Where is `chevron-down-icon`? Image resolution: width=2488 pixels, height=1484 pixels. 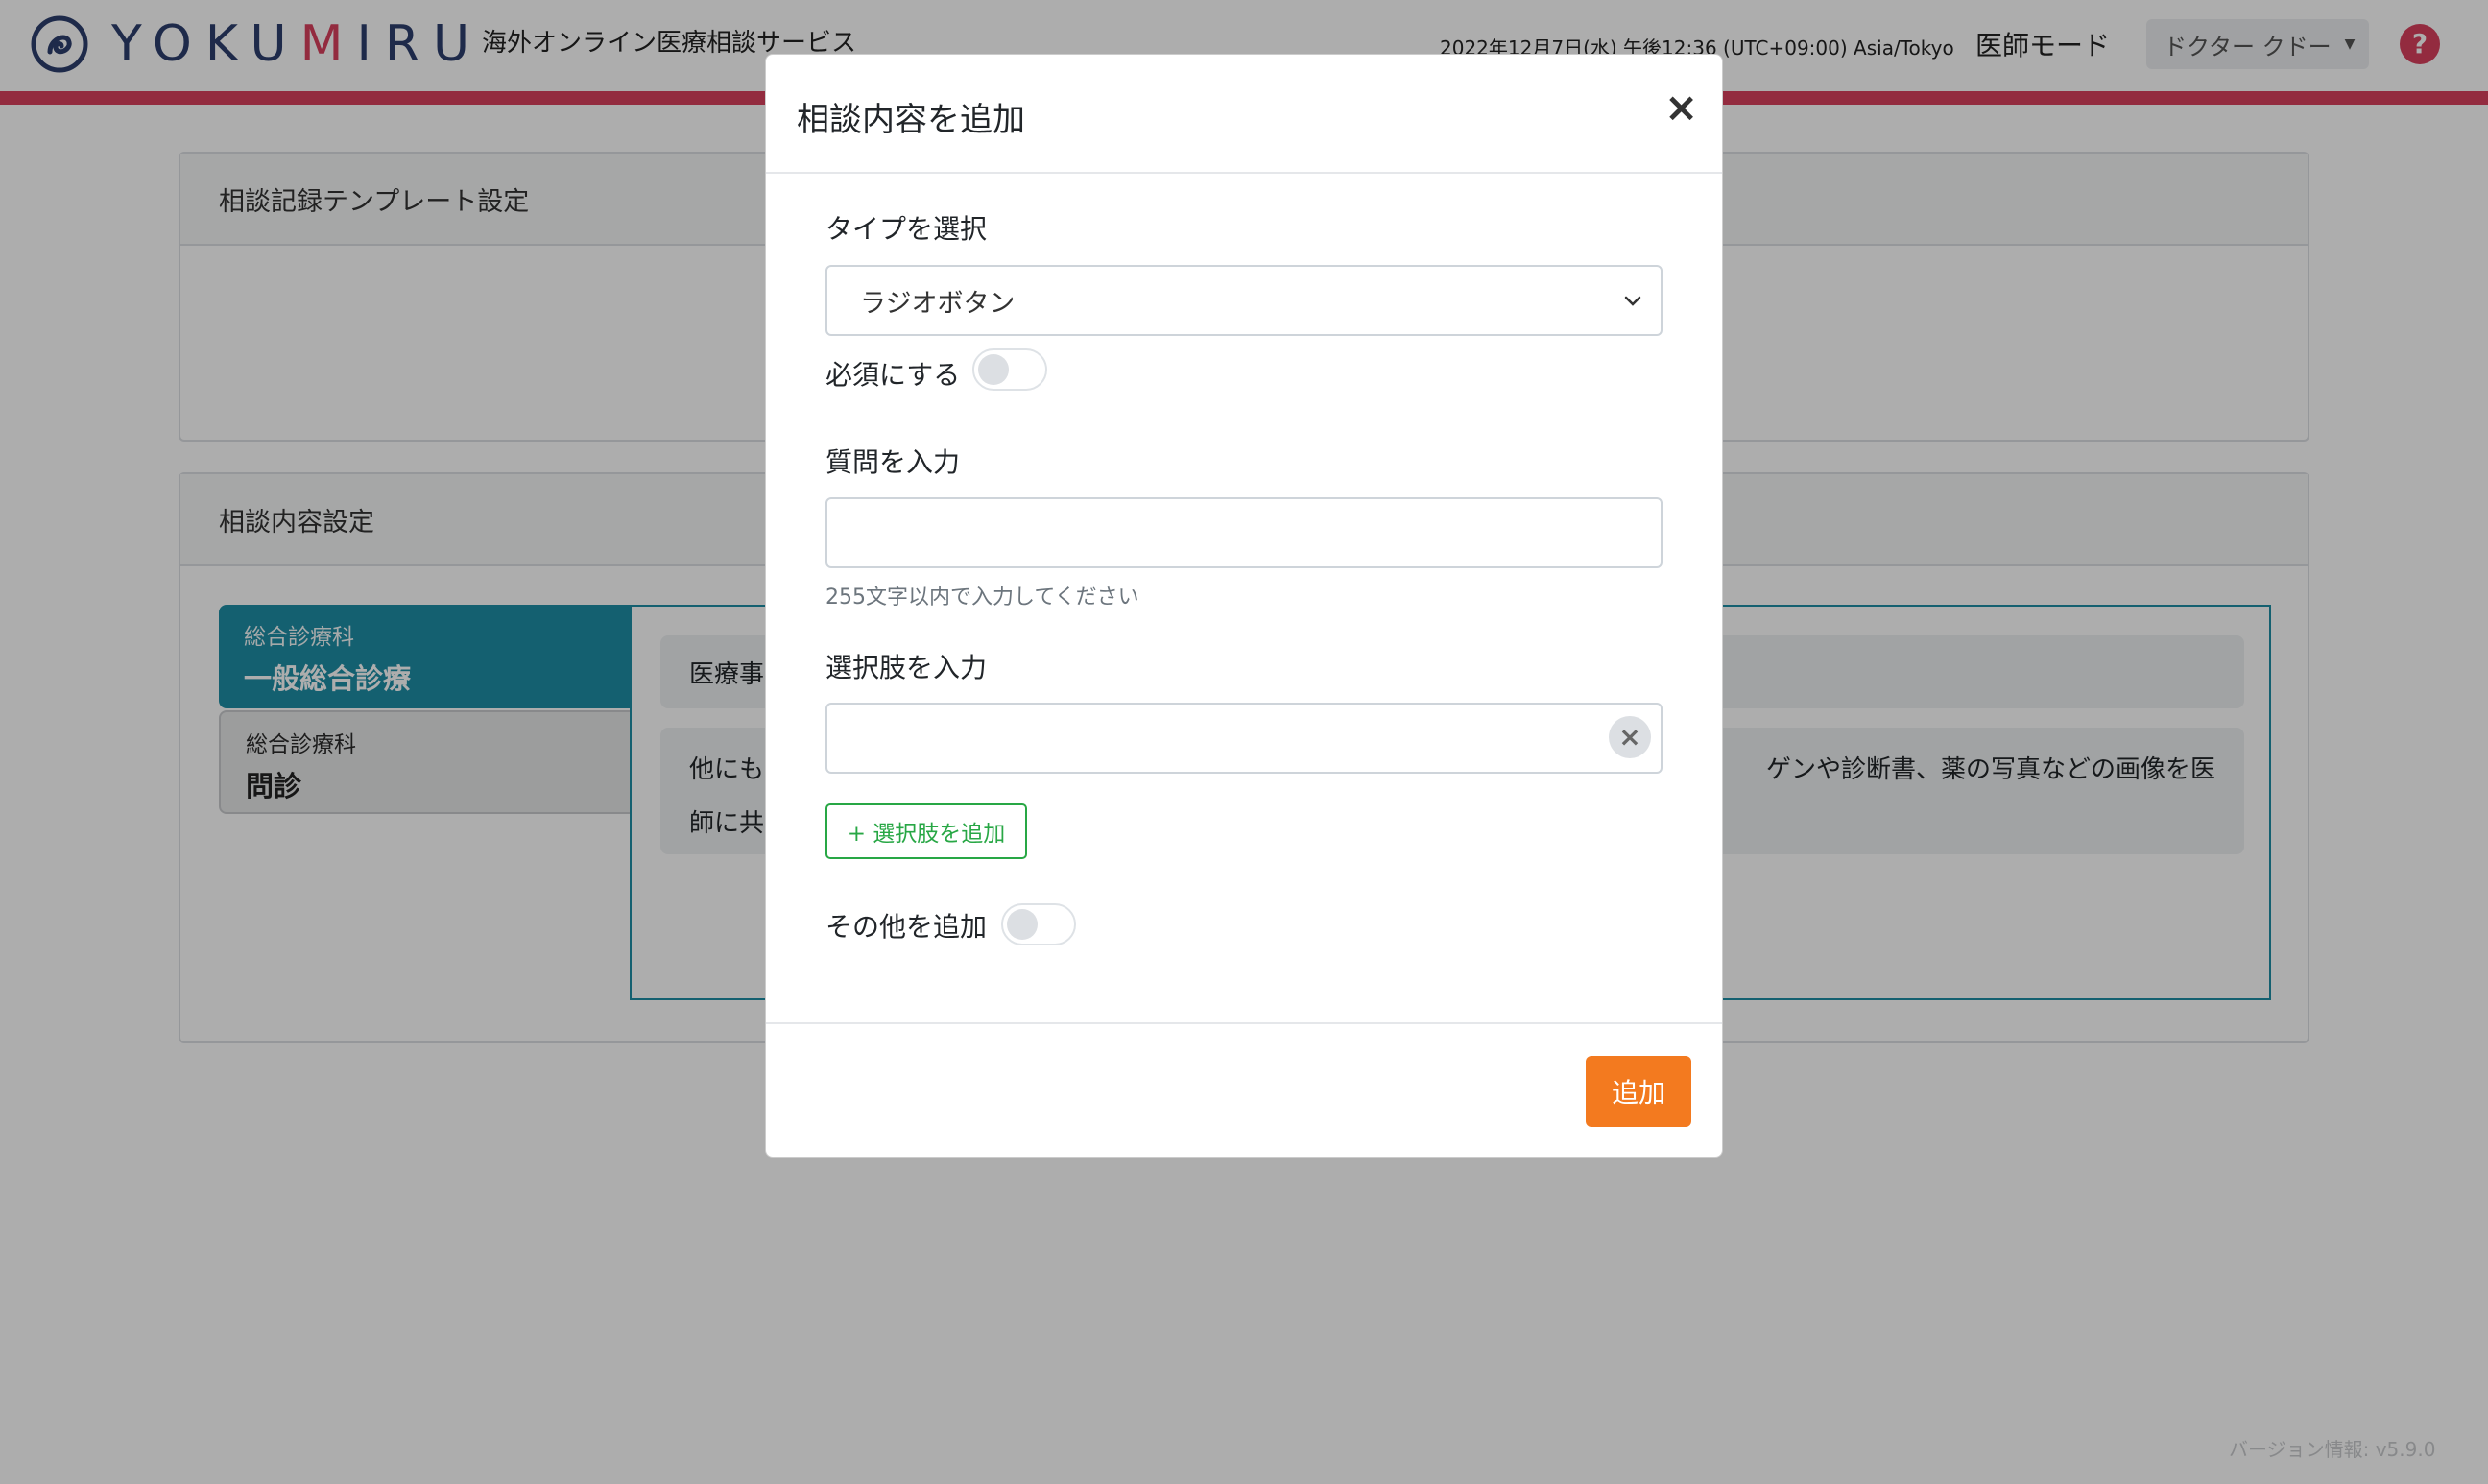 chevron-down-icon is located at coordinates (1633, 301).